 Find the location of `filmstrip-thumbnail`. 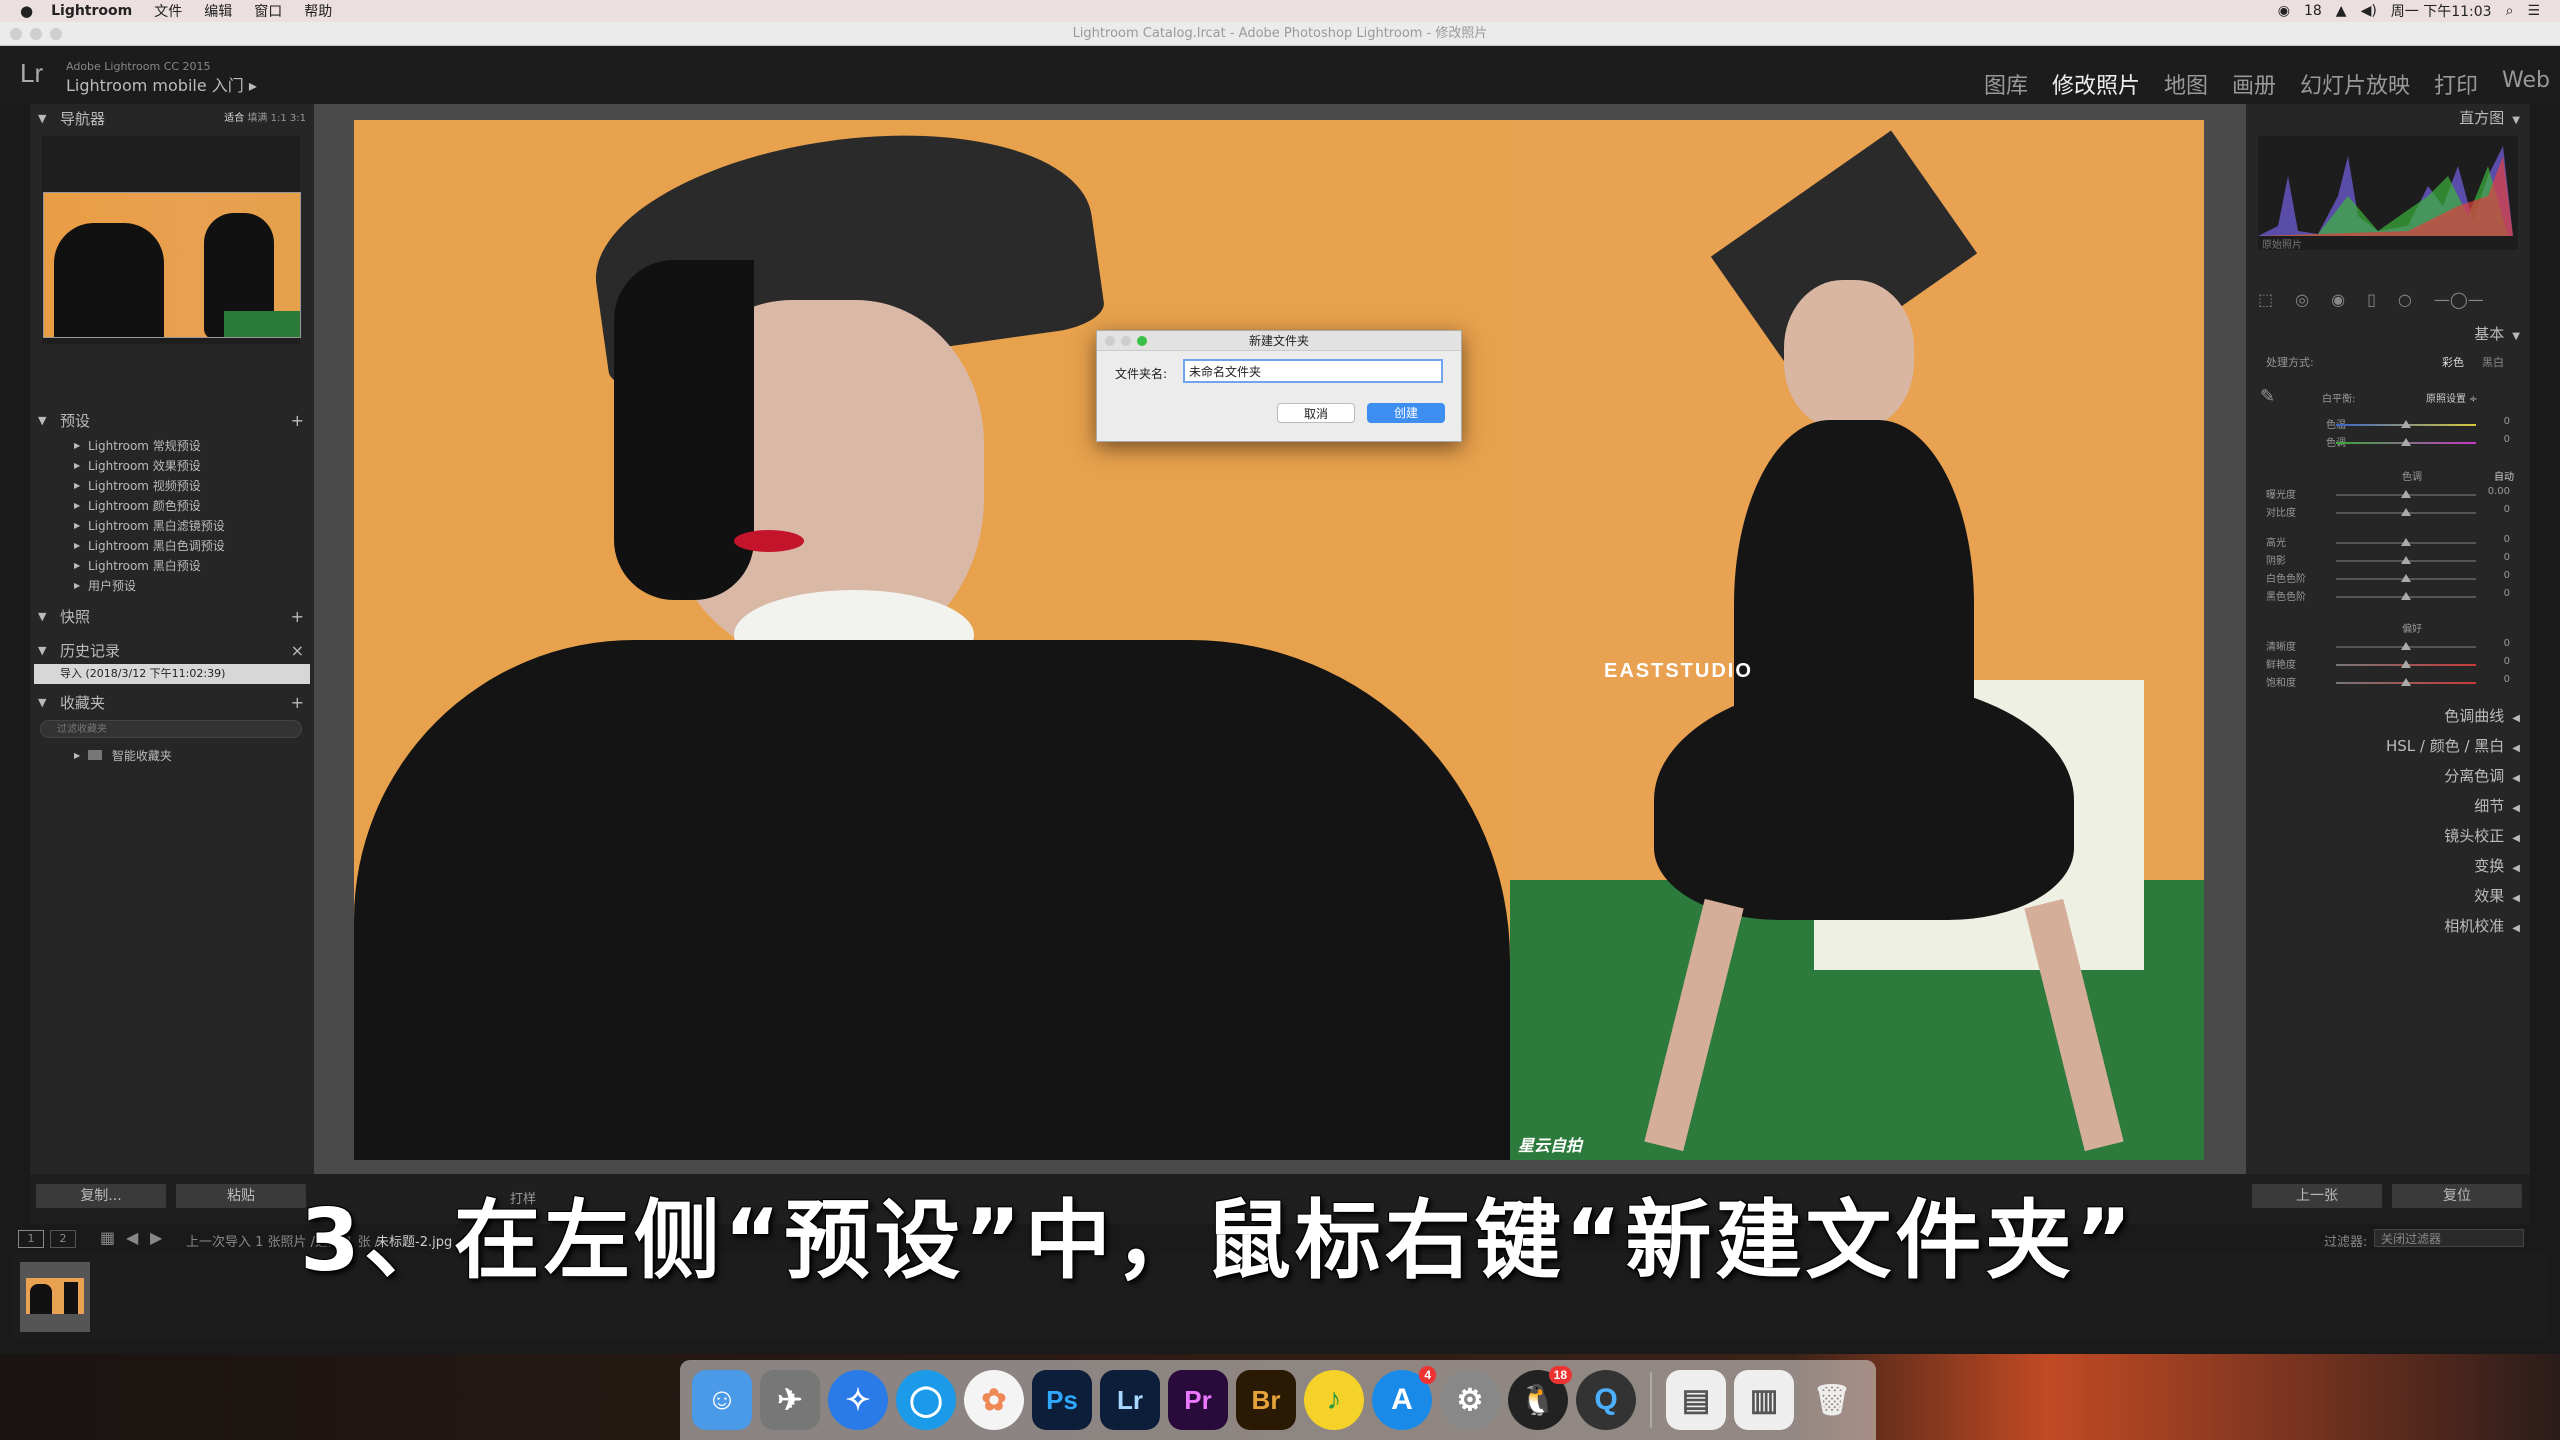

filmstrip-thumbnail is located at coordinates (55, 1297).